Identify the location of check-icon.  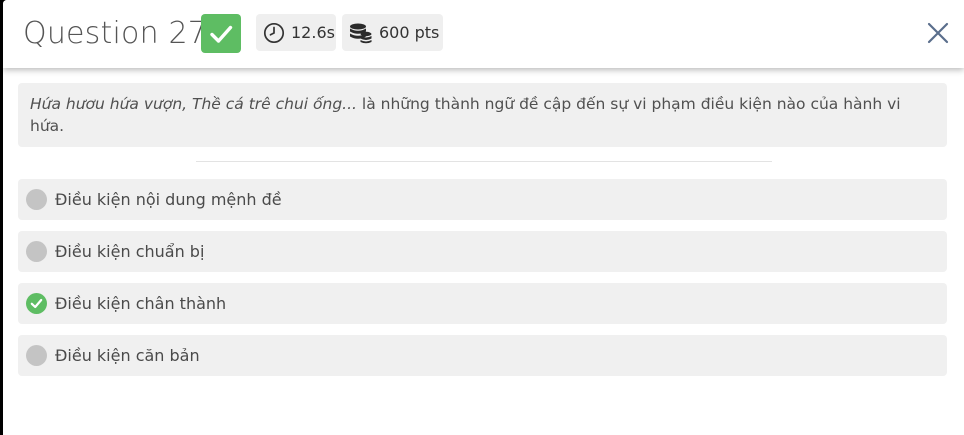
(221, 34).